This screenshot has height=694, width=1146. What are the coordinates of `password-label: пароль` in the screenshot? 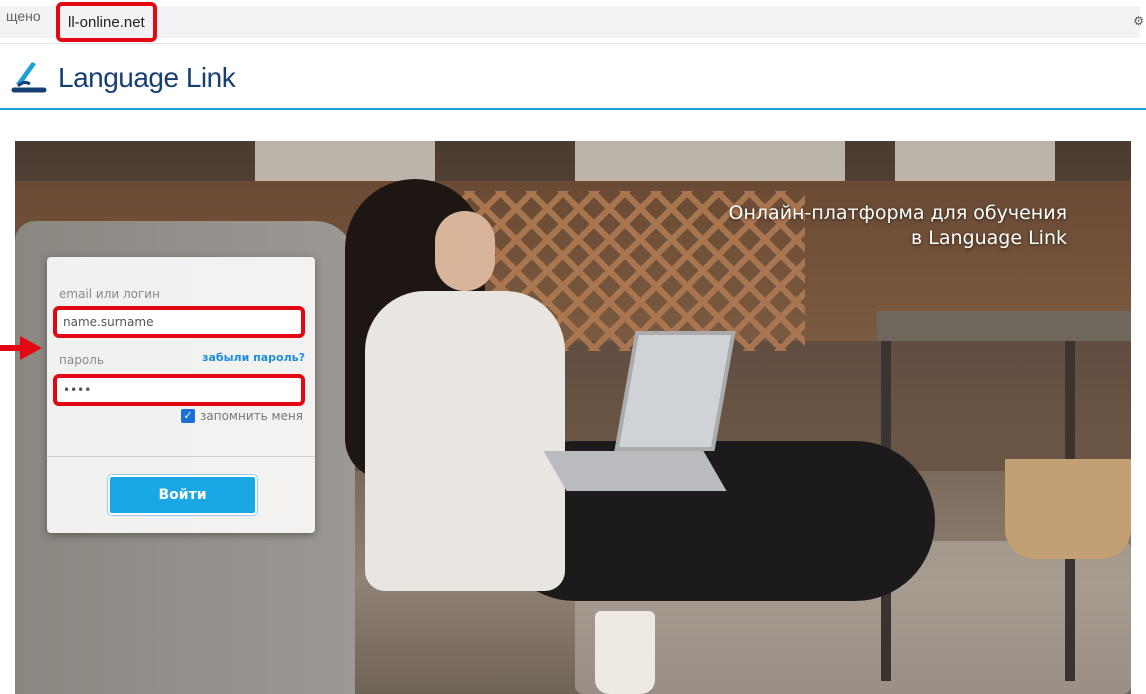 It's located at (81, 360).